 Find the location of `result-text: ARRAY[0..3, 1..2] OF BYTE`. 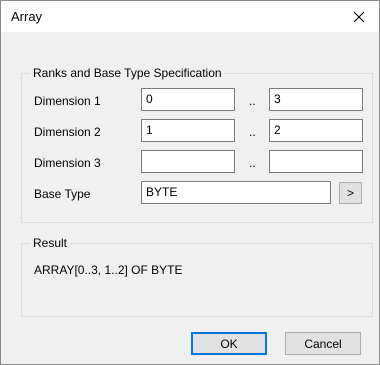

result-text: ARRAY[0..3, 1..2] OF BYTE is located at coordinates (108, 270).